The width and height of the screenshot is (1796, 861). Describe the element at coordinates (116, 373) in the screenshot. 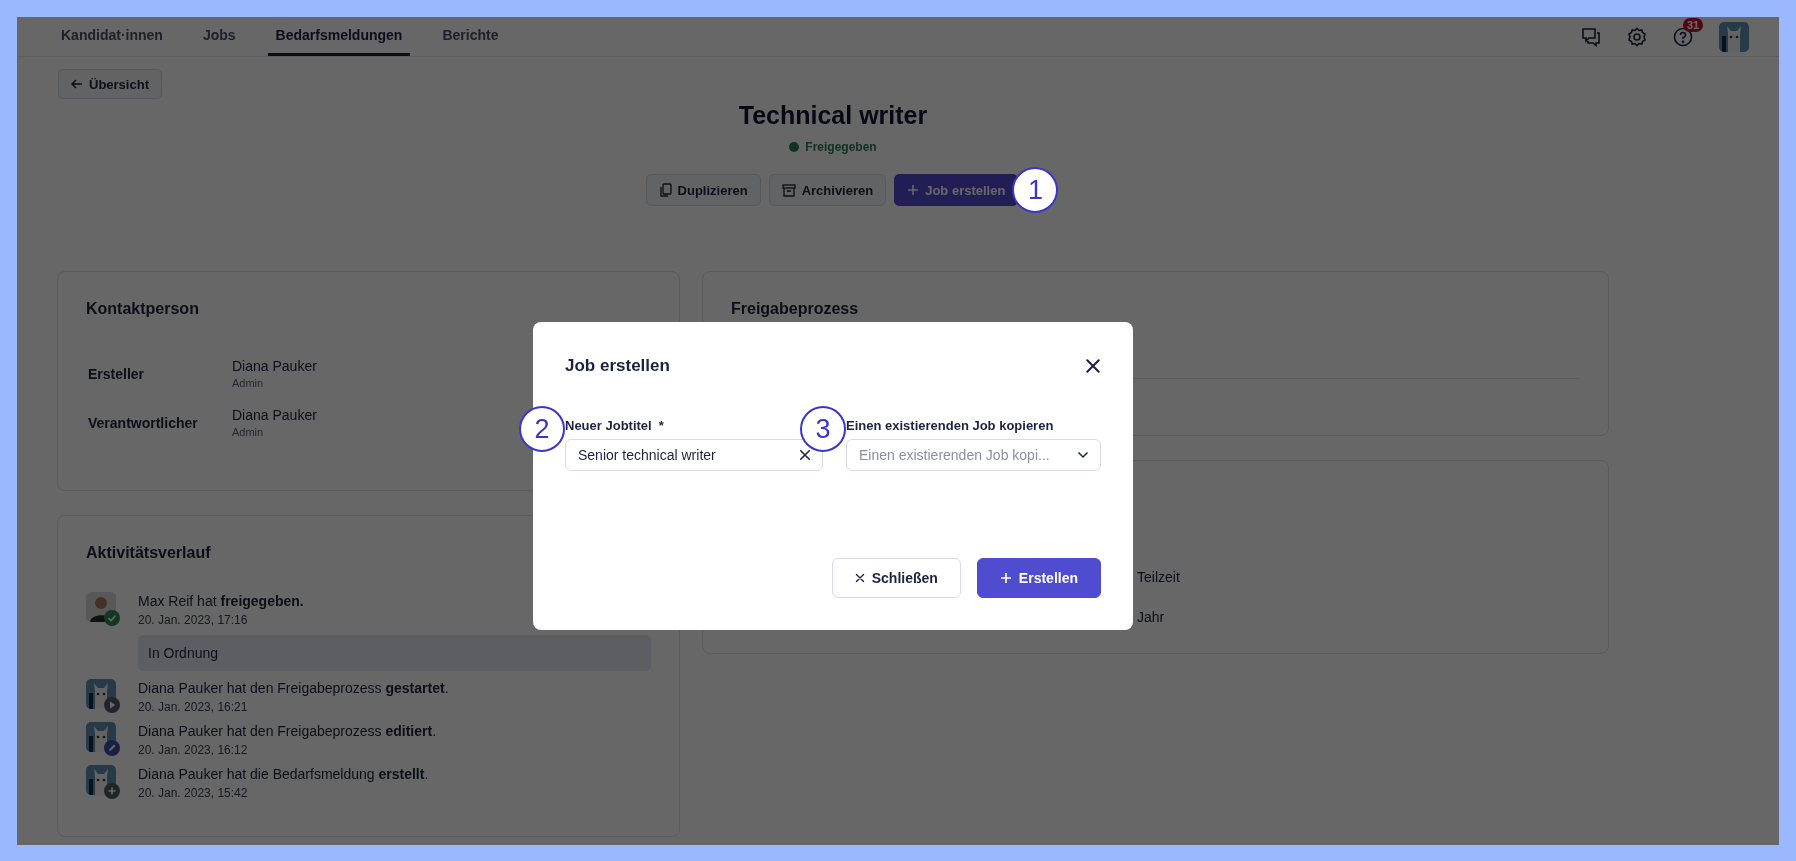

I see `role-label: Ersteller` at that location.